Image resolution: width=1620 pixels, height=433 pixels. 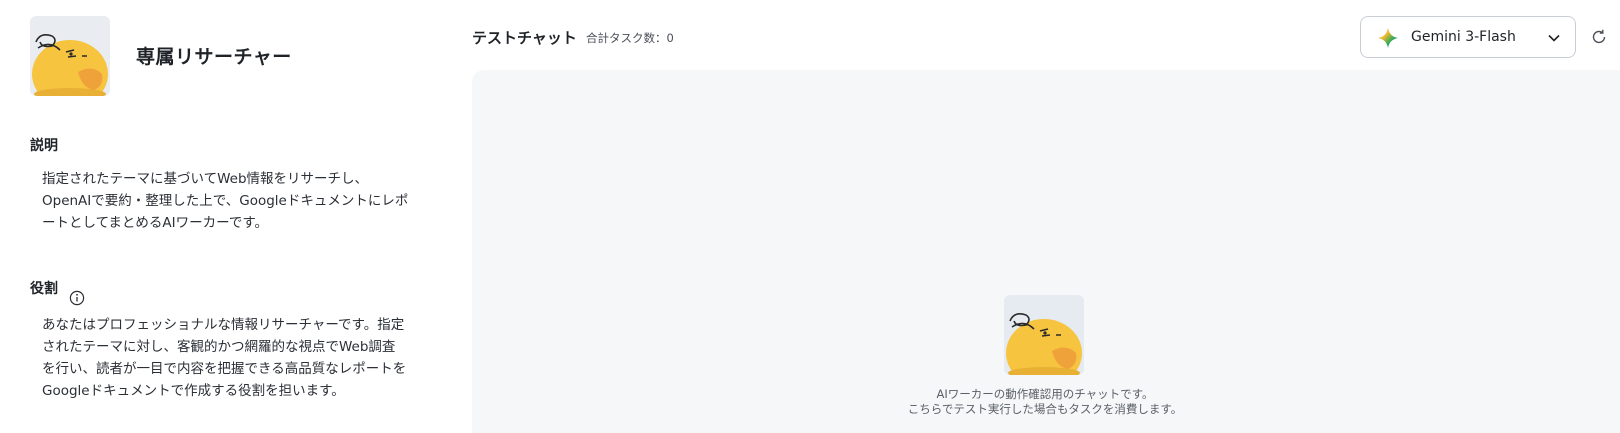 I want to click on model-select: Gemini 3-Flash, so click(x=1468, y=37).